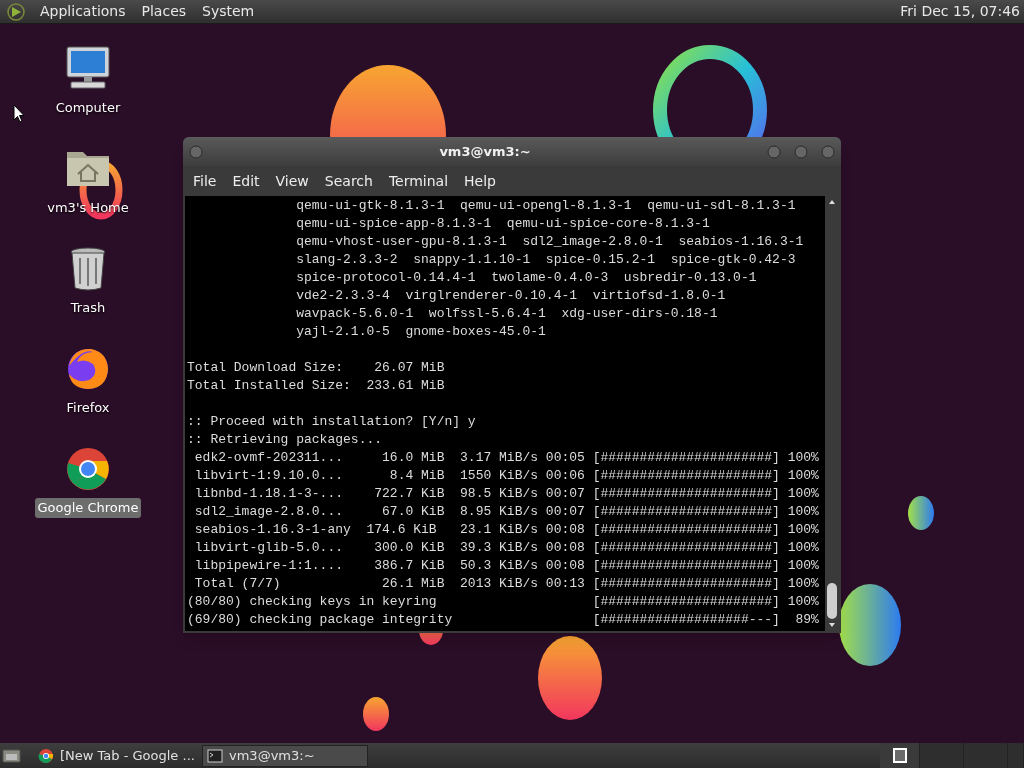 The height and width of the screenshot is (768, 1024). Describe the element at coordinates (480, 181) in the screenshot. I see `menu-item: Help` at that location.